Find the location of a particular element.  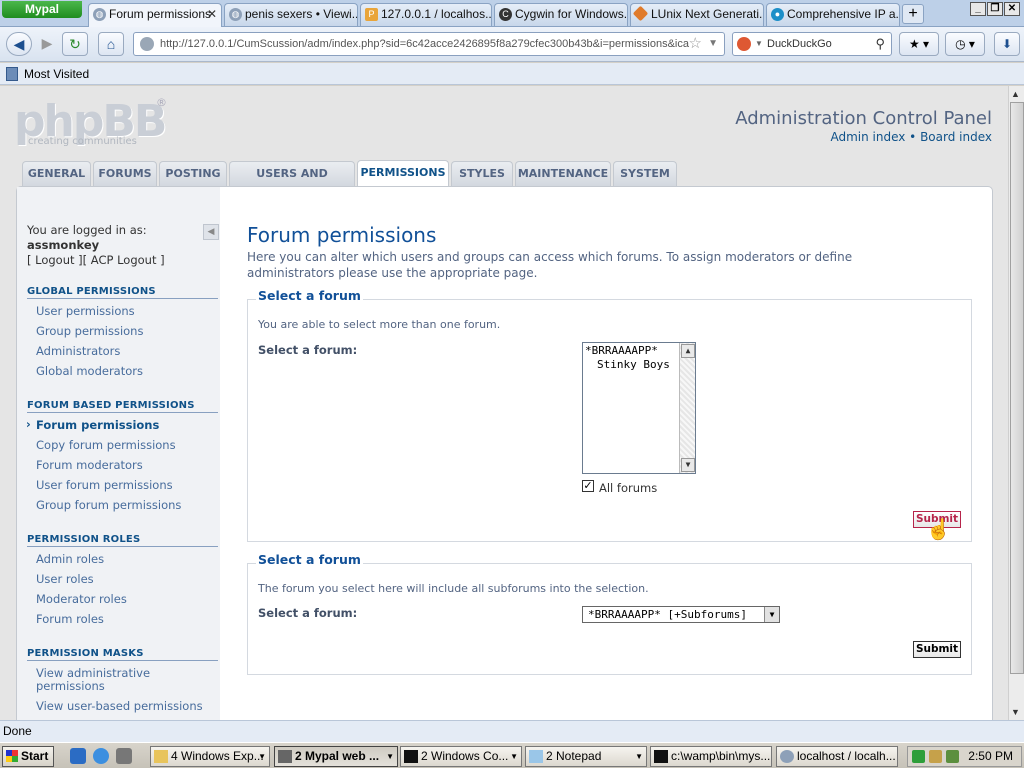

sidebar-item-forum-moderators: Forum moderators is located at coordinates (126, 465).